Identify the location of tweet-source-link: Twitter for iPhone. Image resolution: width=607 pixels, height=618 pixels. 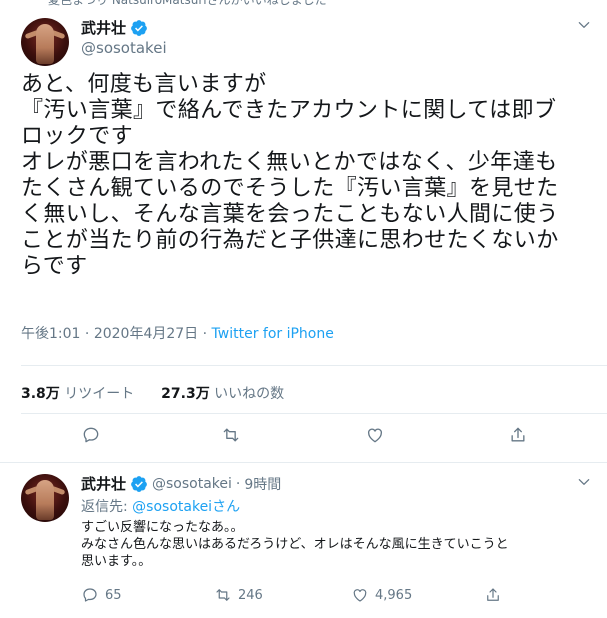
(273, 334).